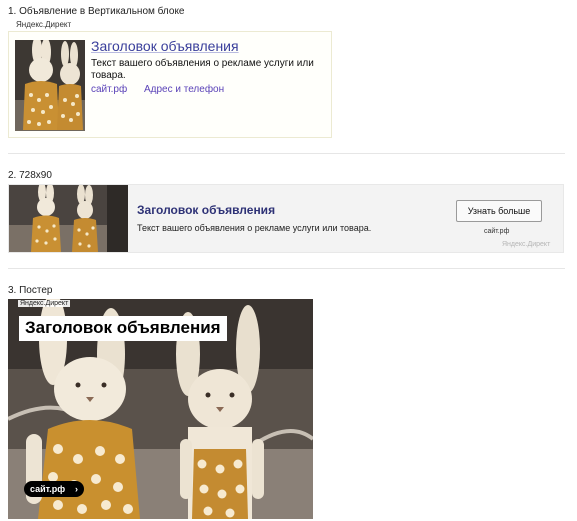  Describe the element at coordinates (499, 211) in the screenshot. I see `learn-more-button: Узнать больше` at that location.